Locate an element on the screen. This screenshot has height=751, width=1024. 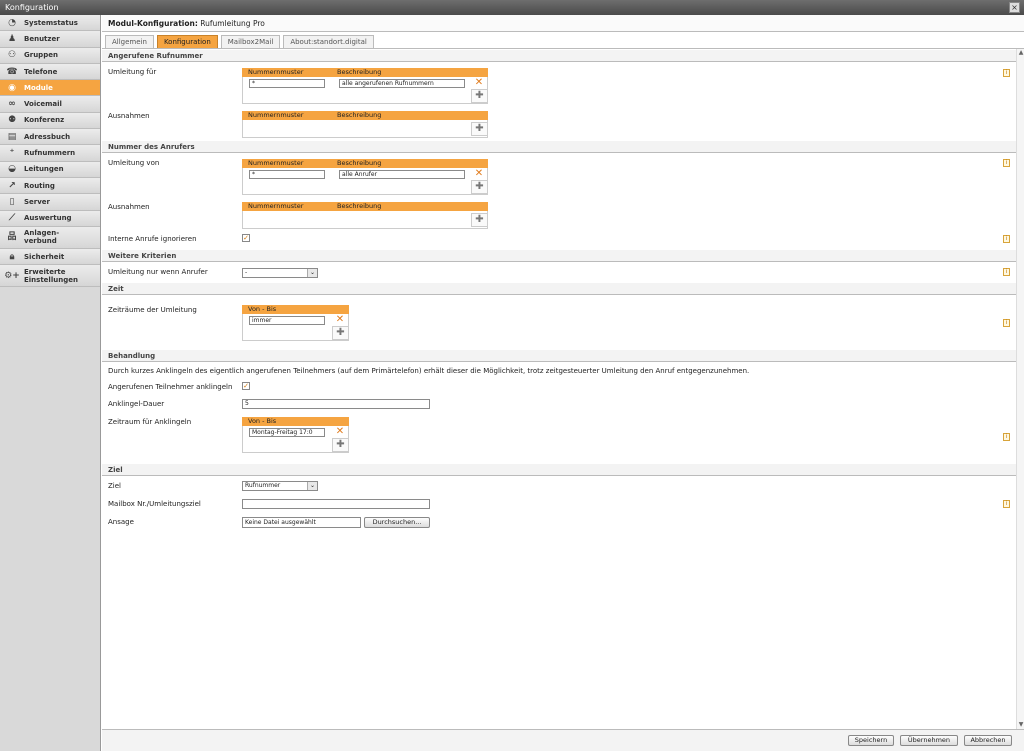
sidebar-icon: ◒ is located at coordinates (12, 169).